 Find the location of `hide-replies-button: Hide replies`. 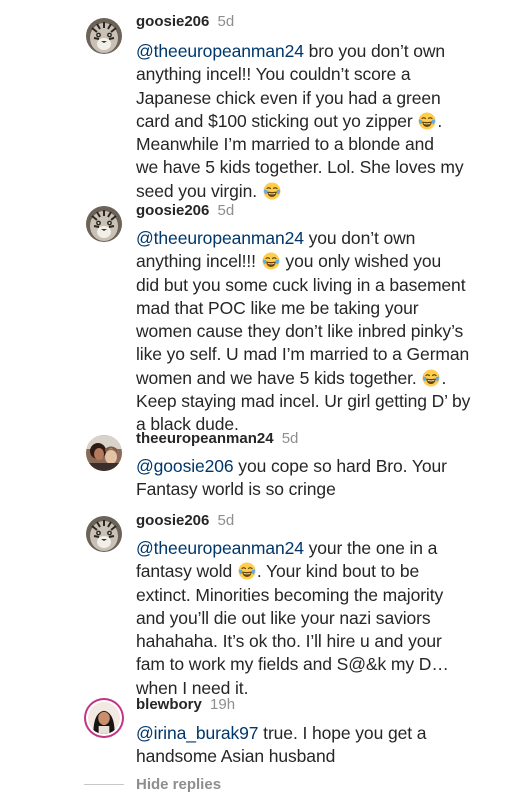

hide-replies-button: Hide replies is located at coordinates (178, 785).